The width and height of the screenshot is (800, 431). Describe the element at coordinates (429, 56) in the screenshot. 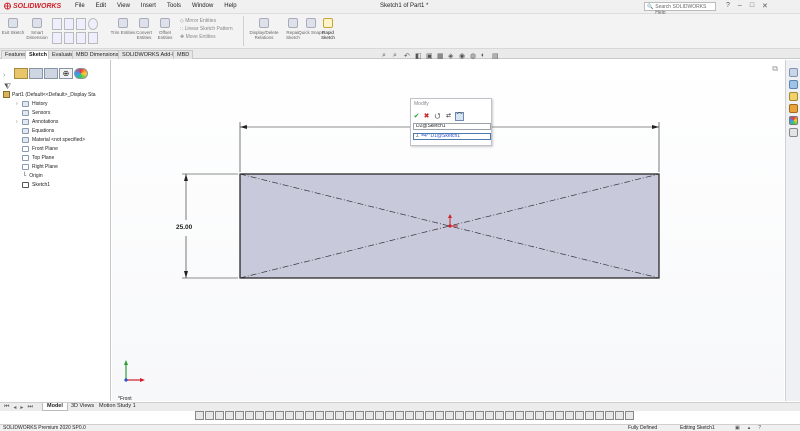

I see `dynamic-annotation-icon: ▣` at that location.